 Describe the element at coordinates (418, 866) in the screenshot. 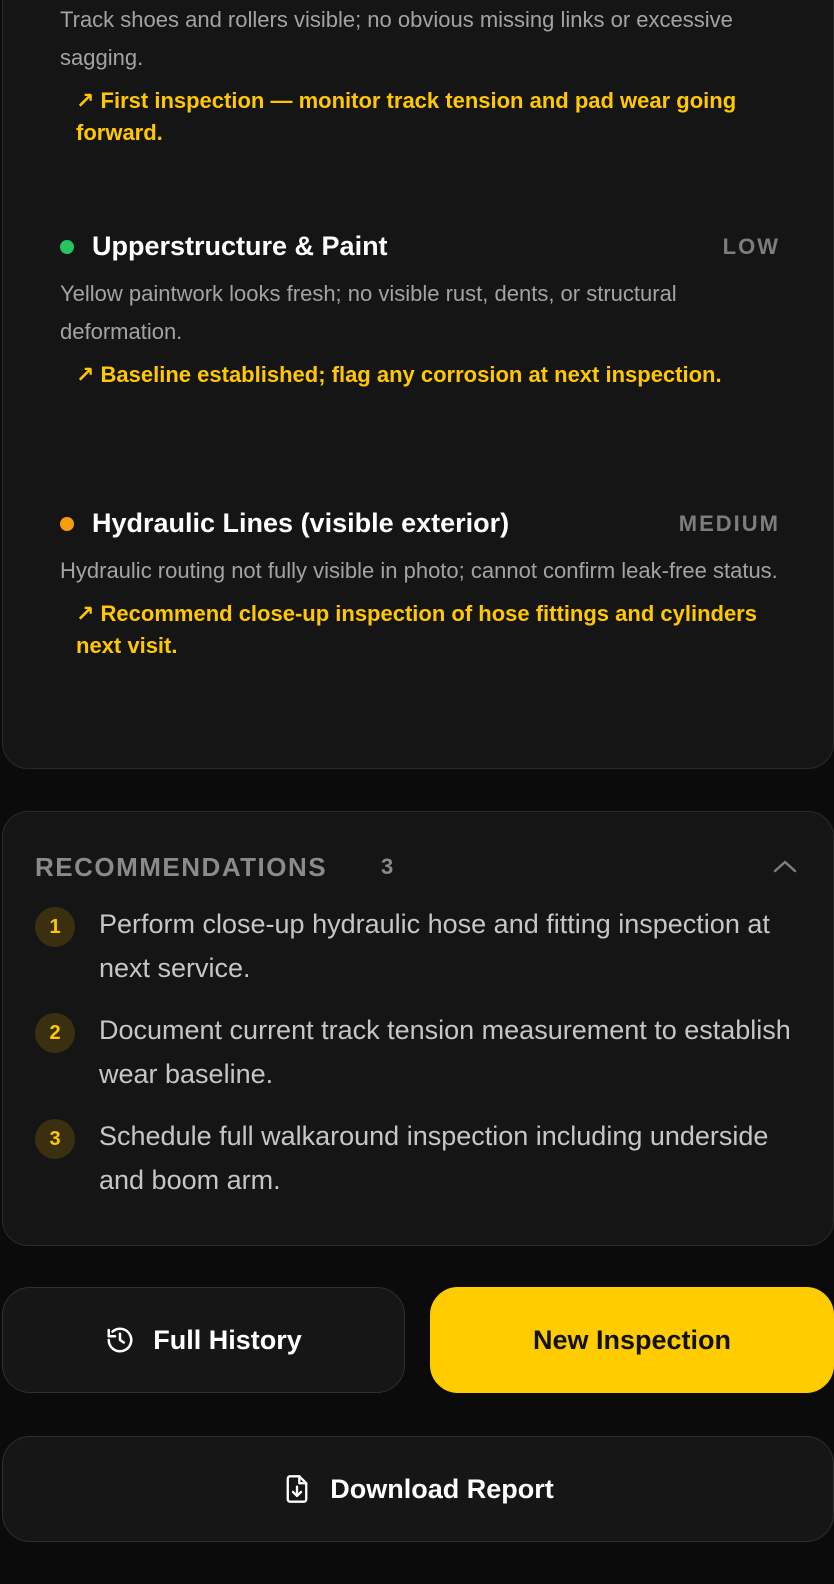

I see `recommendations-header: RECOMMENDATIONS 3` at that location.